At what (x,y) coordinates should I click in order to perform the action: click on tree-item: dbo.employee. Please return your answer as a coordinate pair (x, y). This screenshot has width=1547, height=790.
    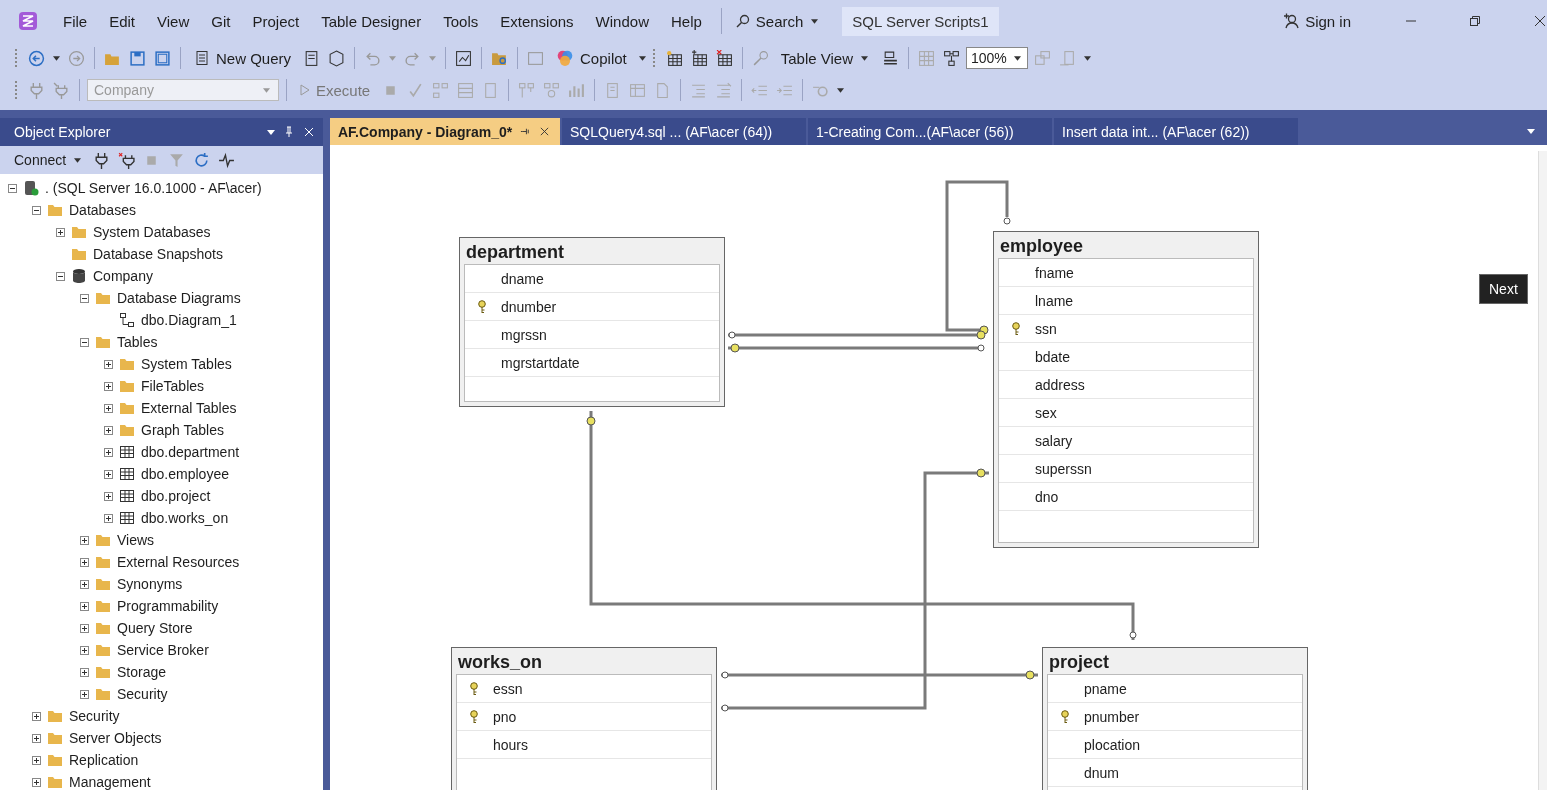
    Looking at the image, I should click on (185, 474).